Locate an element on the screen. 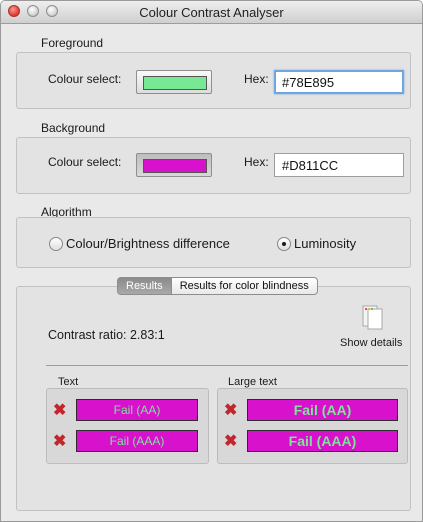 The height and width of the screenshot is (522, 423). foreground-colour-well is located at coordinates (174, 82).